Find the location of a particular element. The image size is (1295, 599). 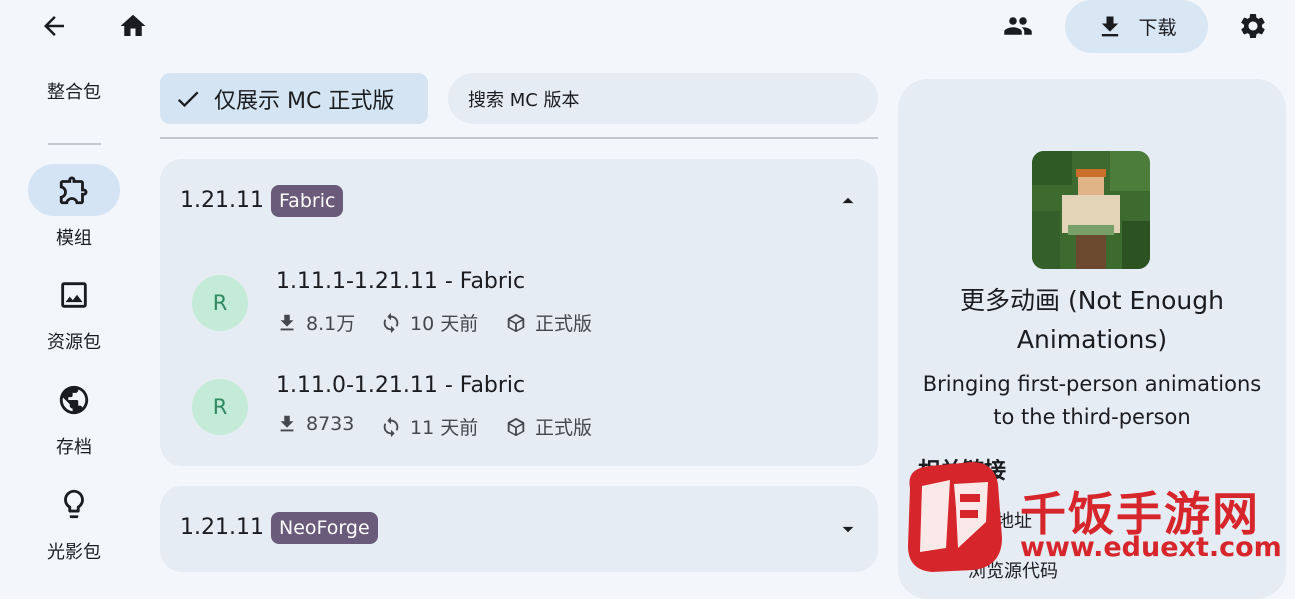

nav-icon-shaderpacks is located at coordinates (74, 504).